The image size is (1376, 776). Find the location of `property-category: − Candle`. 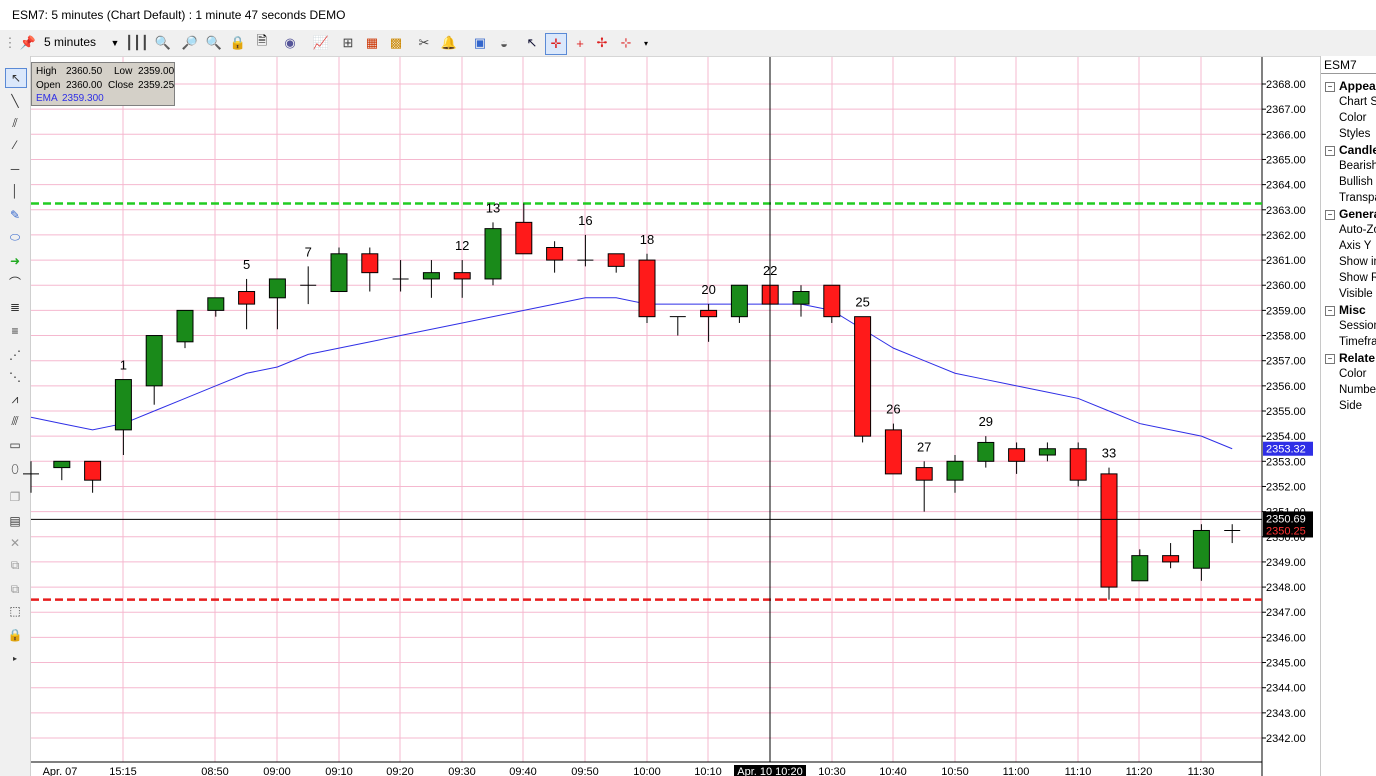

property-category: − Candle is located at coordinates (1348, 150).